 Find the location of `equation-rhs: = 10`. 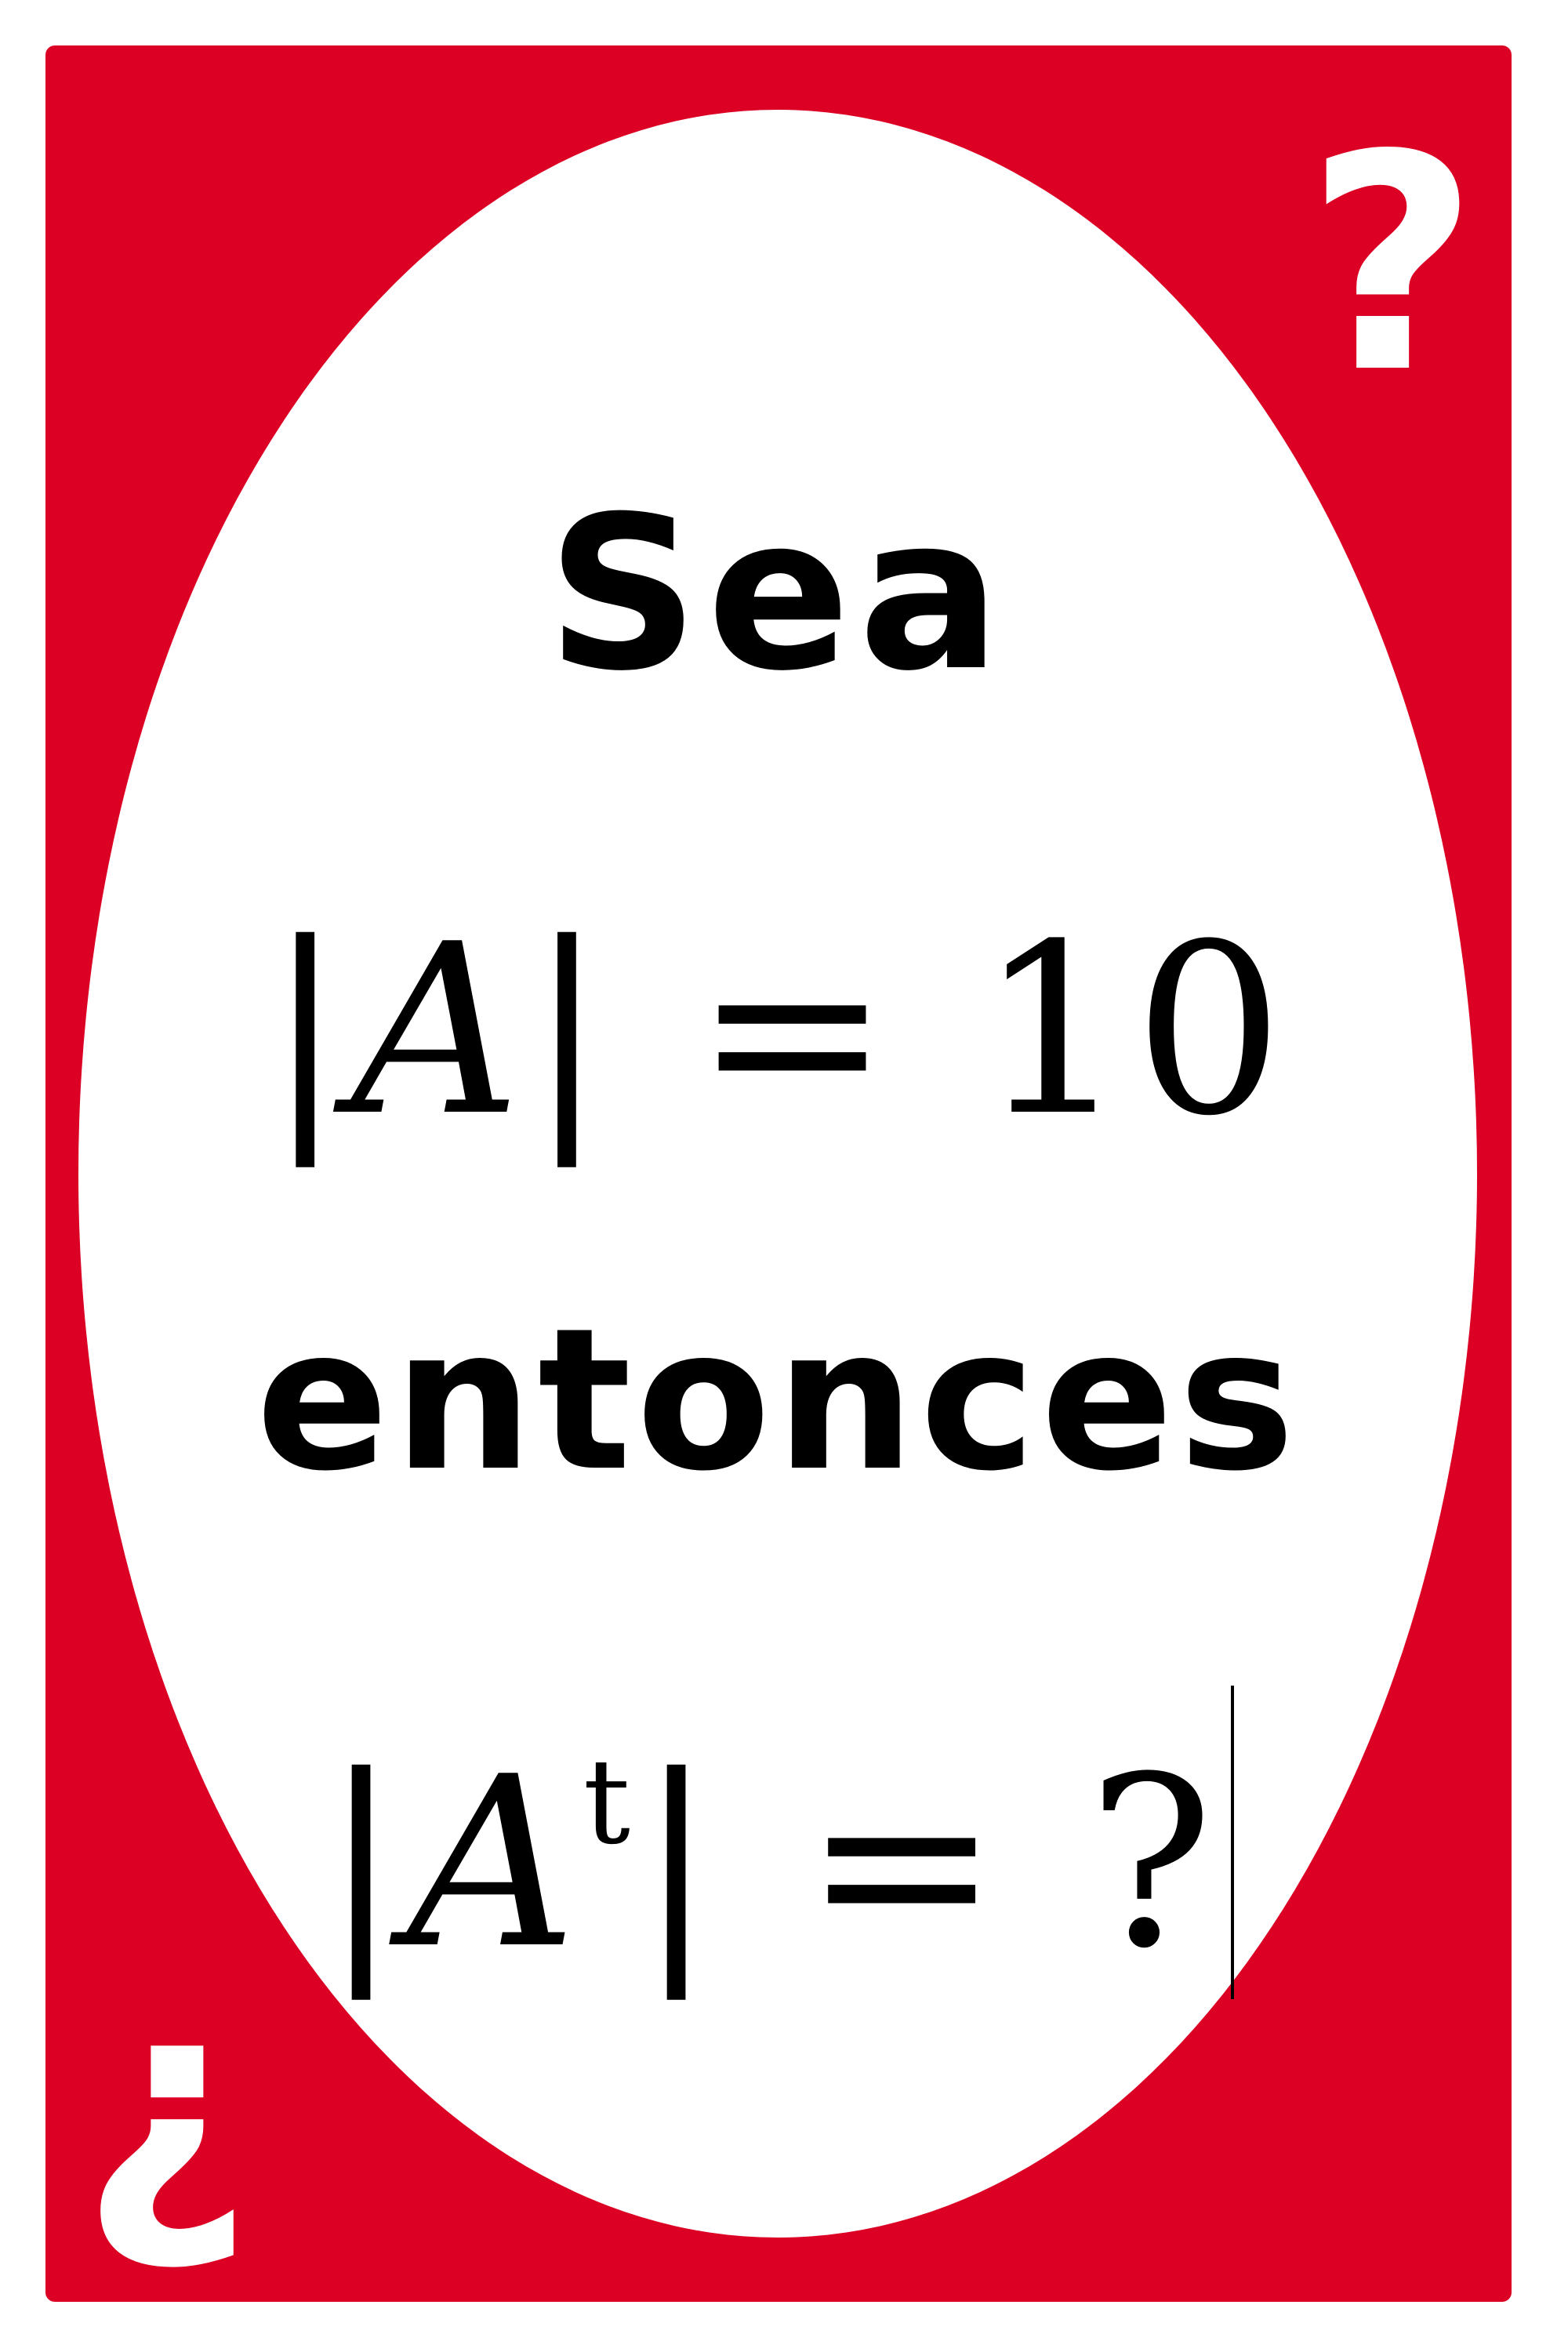

equation-rhs: = 10 is located at coordinates (951, 1030).